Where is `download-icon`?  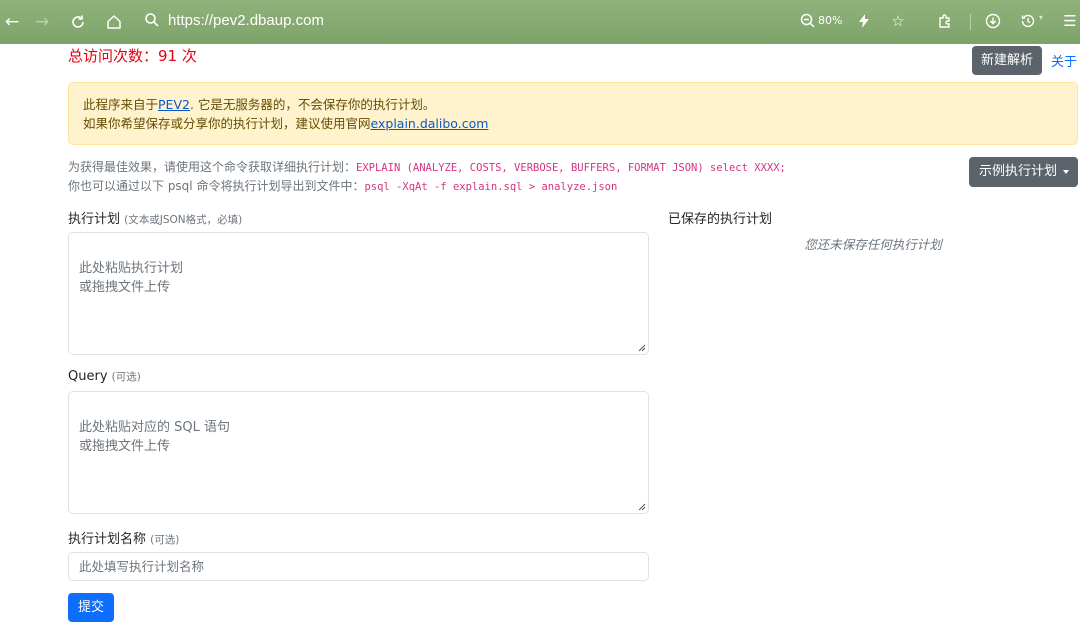 download-icon is located at coordinates (993, 21).